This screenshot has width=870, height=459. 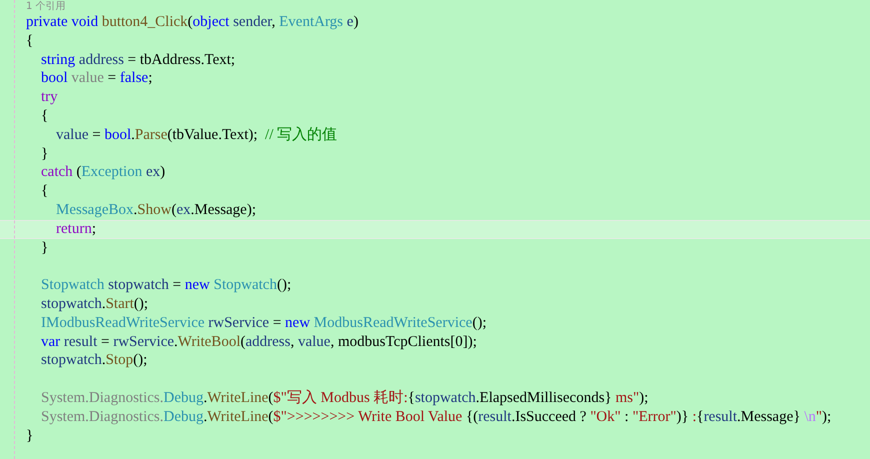 I want to click on code-line: System.Diagnostics.Debug.WriteLine($">>>>>>>> Write Bool Value {(result.IsSucceed ? "Ok" : "Error")} :{result.Message} \n");, so click(x=436, y=417).